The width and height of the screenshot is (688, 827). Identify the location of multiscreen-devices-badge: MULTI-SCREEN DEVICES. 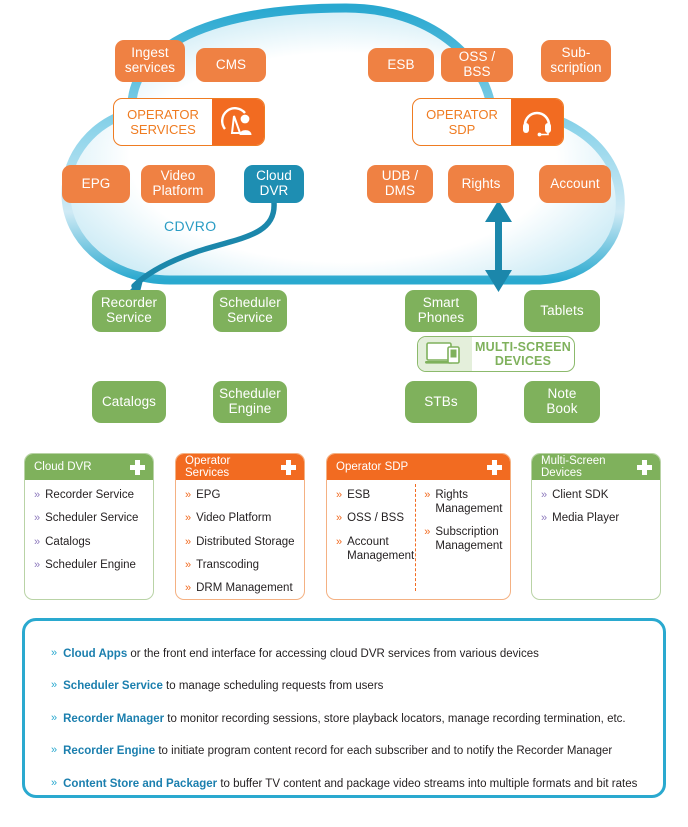
(496, 354).